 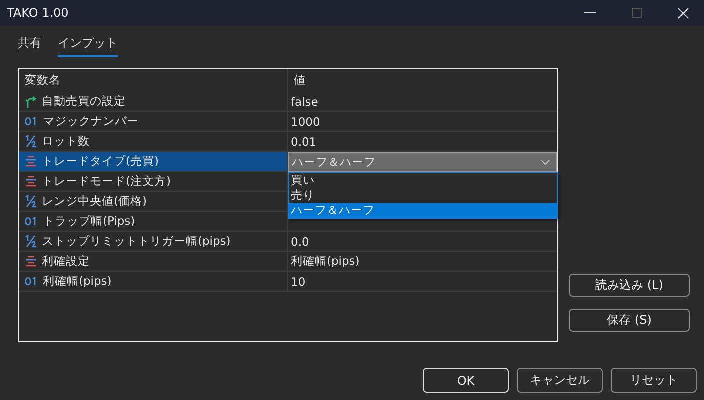 What do you see at coordinates (136, 241) in the screenshot?
I see `parameter-name: ストップリミットトリガー幅(pips)` at bounding box center [136, 241].